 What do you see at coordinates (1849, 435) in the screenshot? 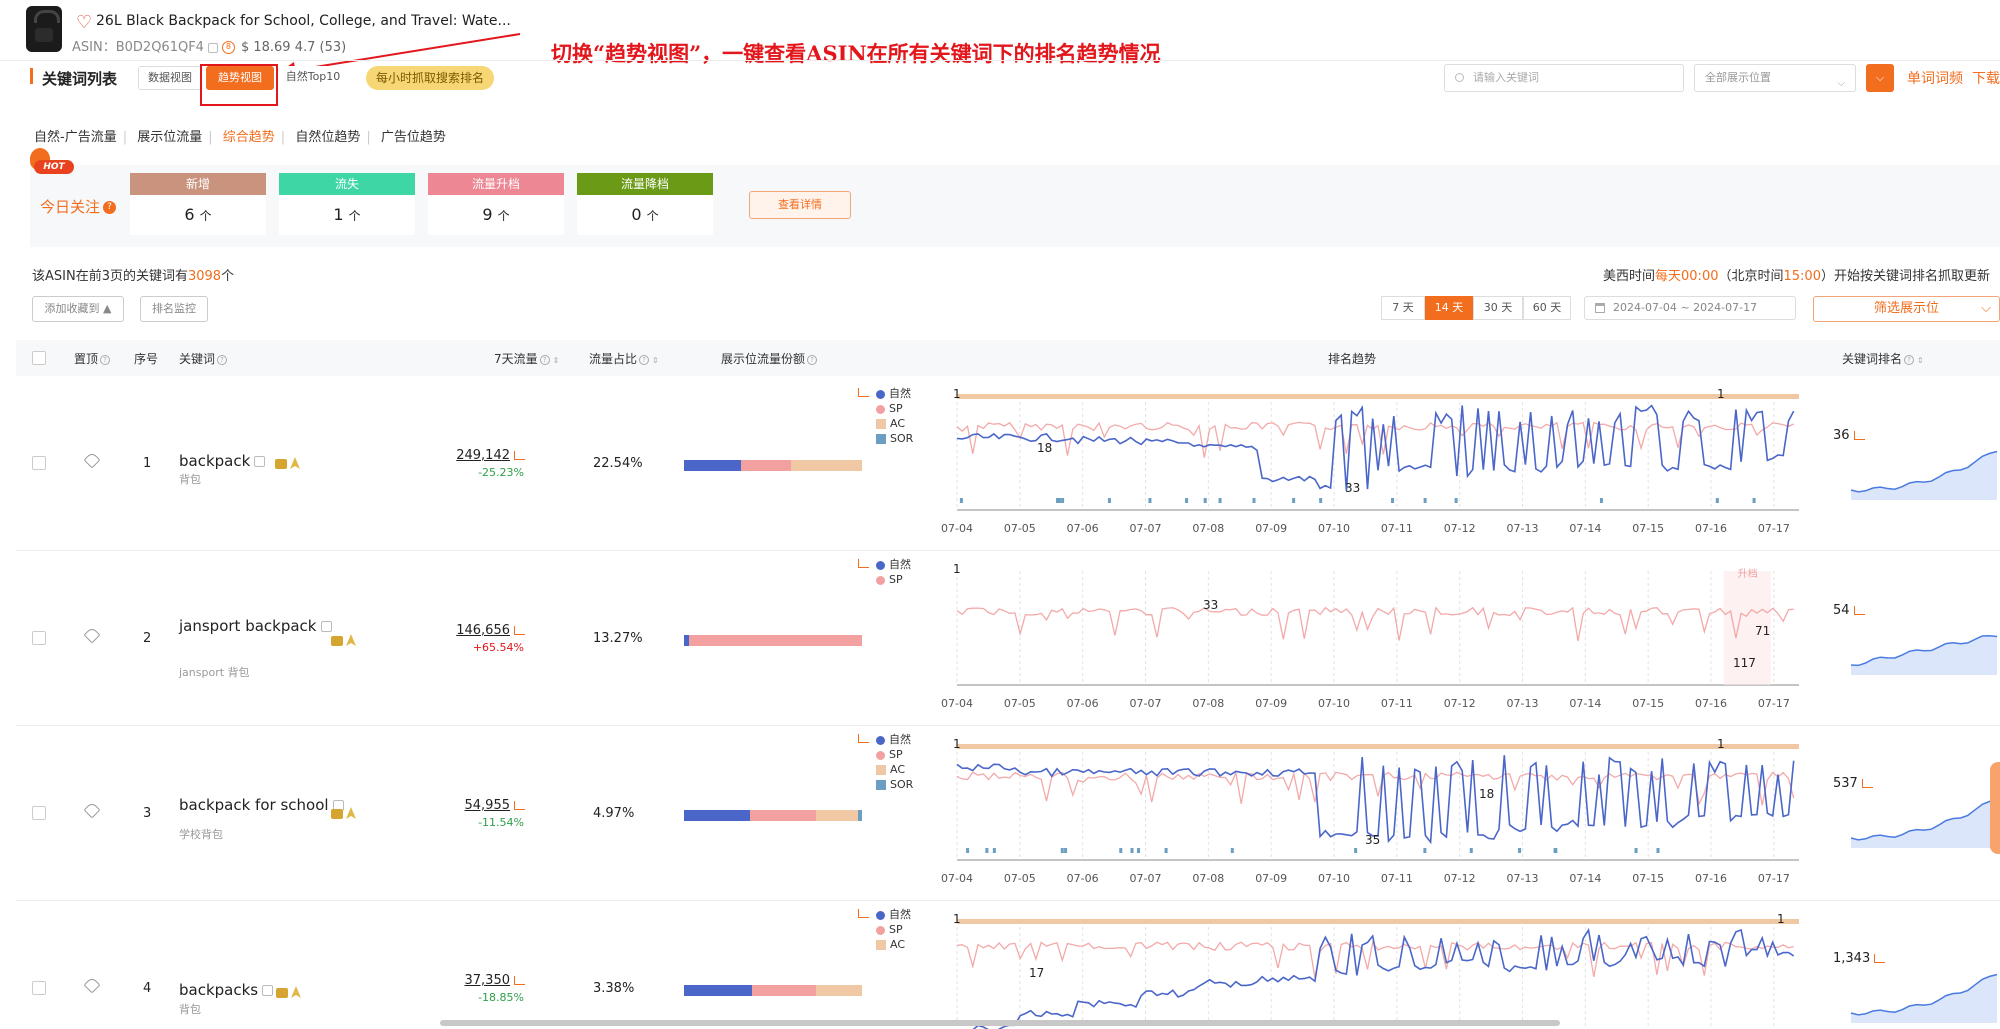
I see `keyword-rank: 36` at bounding box center [1849, 435].